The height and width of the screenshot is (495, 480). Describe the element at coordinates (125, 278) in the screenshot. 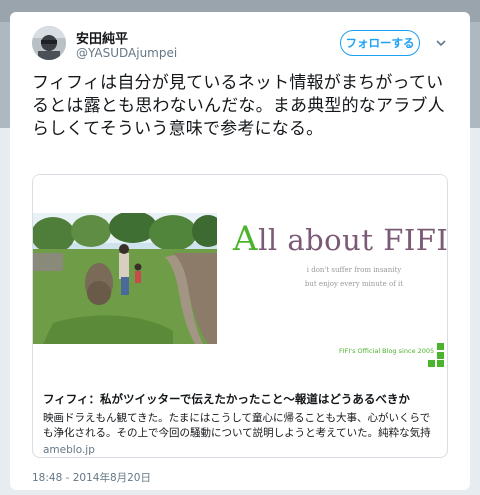

I see `blog-header-photo` at that location.